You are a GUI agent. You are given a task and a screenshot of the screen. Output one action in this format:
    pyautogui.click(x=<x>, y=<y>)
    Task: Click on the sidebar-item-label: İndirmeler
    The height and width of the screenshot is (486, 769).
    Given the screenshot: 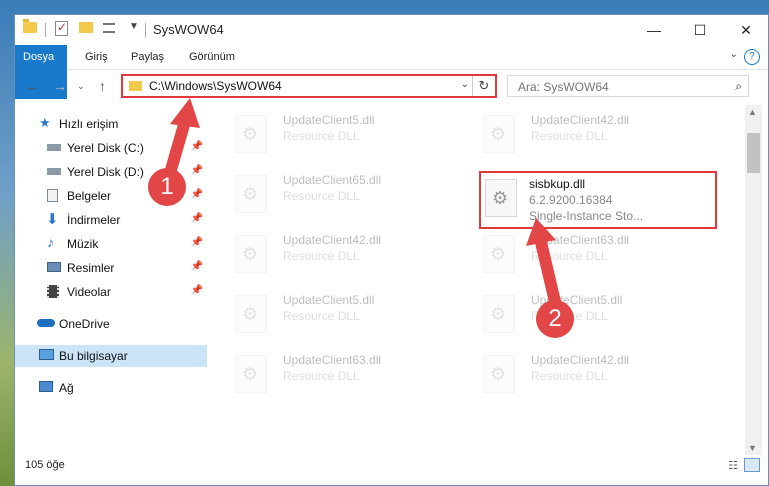 What is the action you would take?
    pyautogui.click(x=94, y=220)
    